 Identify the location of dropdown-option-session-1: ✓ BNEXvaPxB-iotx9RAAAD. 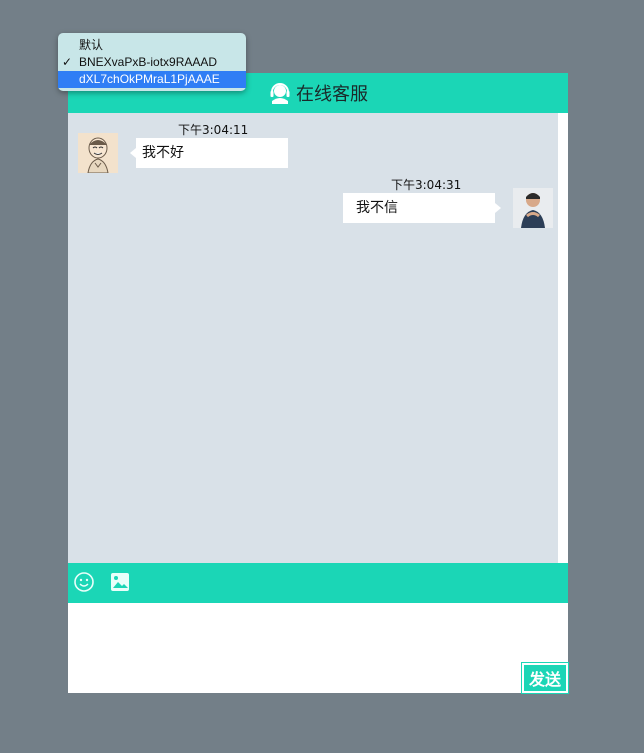
(152, 62).